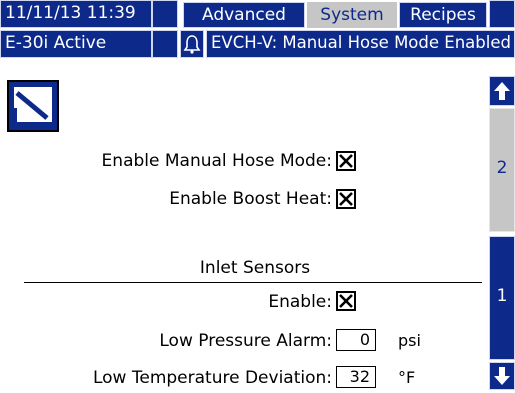 The image size is (515, 393). I want to click on boost-heat-checkbox, so click(346, 199).